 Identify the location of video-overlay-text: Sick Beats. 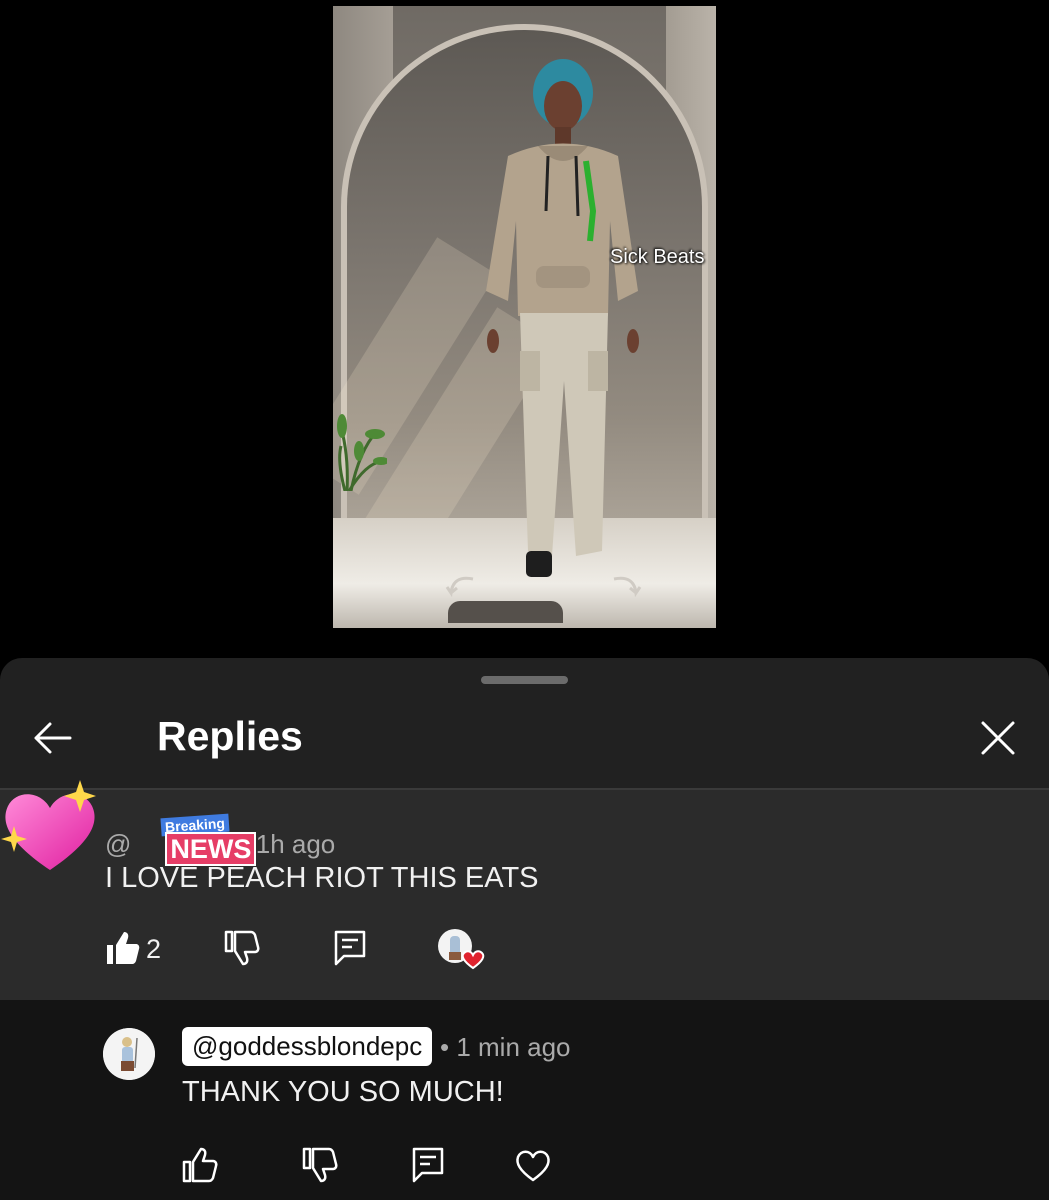
(657, 257).